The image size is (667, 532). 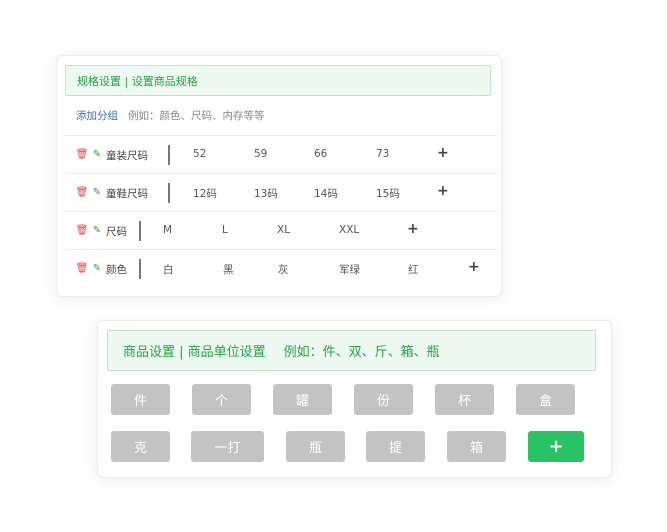 What do you see at coordinates (168, 270) in the screenshot?
I see `spec-value: 白` at bounding box center [168, 270].